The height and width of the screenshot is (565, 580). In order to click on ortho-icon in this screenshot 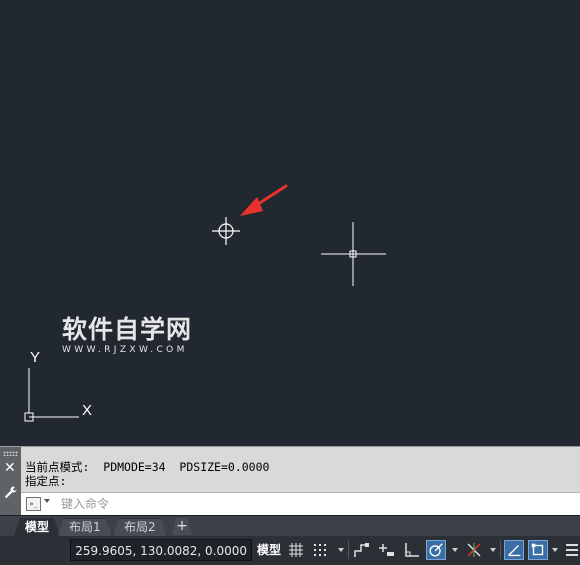, I will do `click(412, 550)`.